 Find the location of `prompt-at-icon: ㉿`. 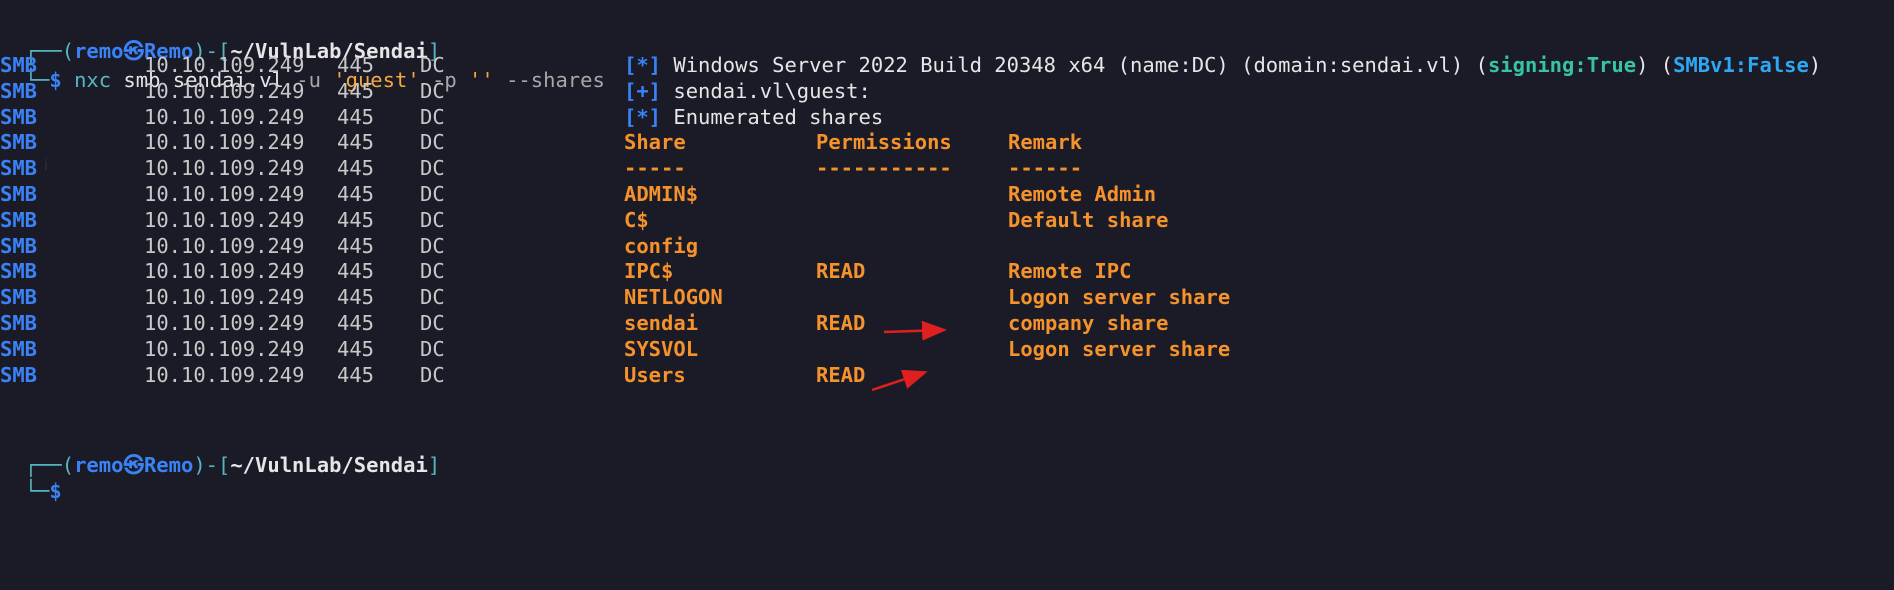

prompt-at-icon: ㉿ is located at coordinates (133, 465).